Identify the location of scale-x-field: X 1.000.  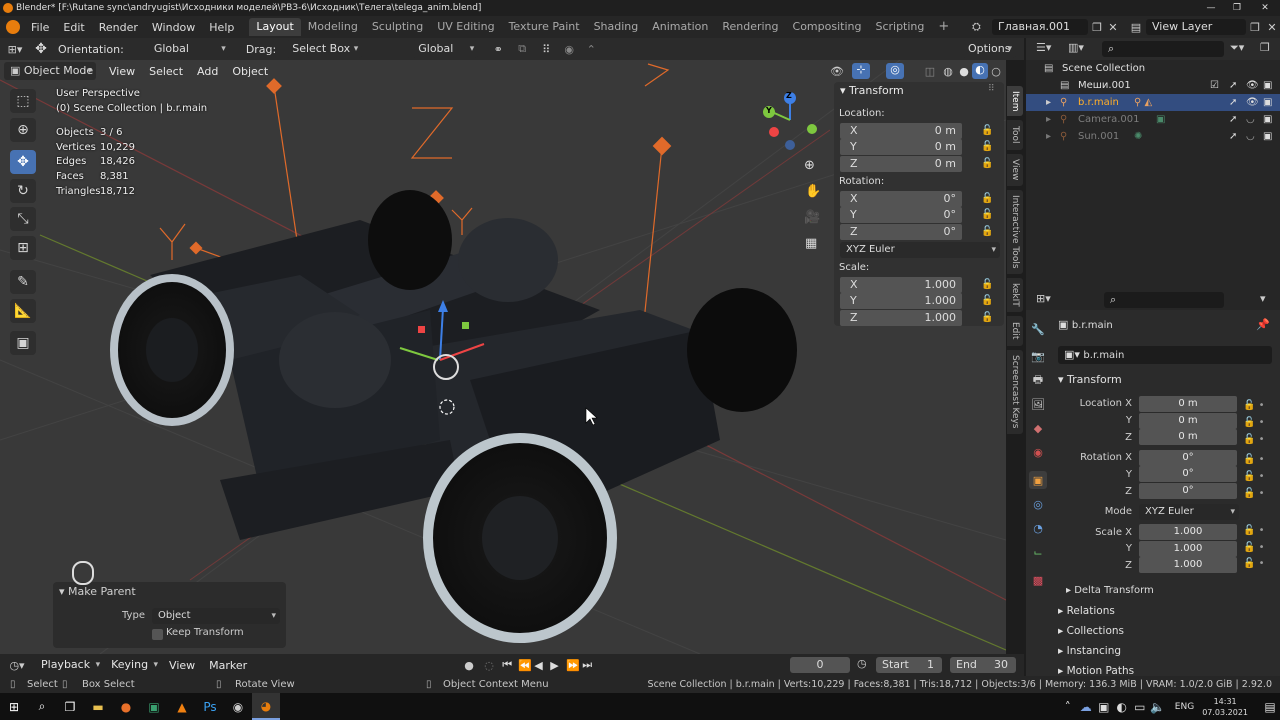
(901, 285).